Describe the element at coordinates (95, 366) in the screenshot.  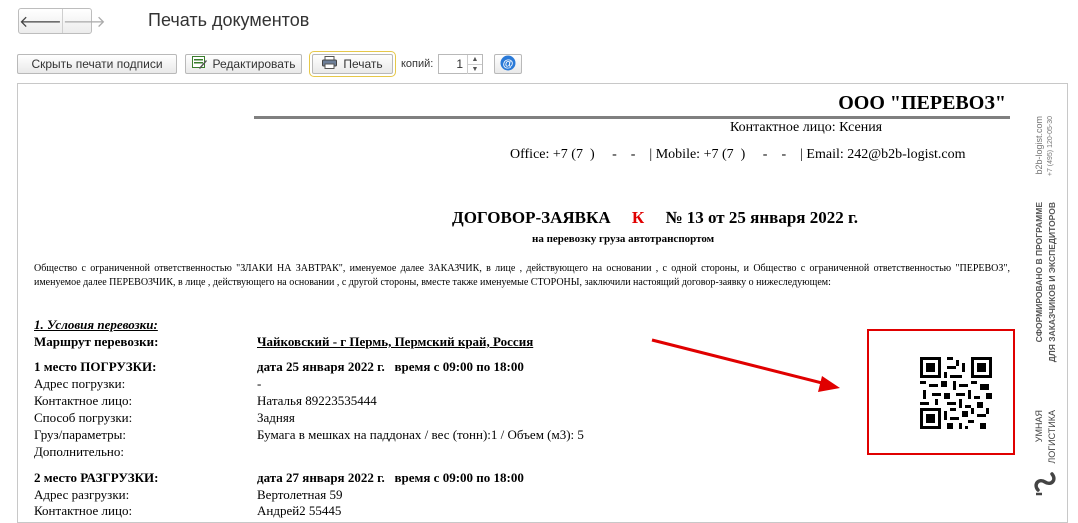
I see `load-label: 1 место ПОГРУЗКИ:` at that location.